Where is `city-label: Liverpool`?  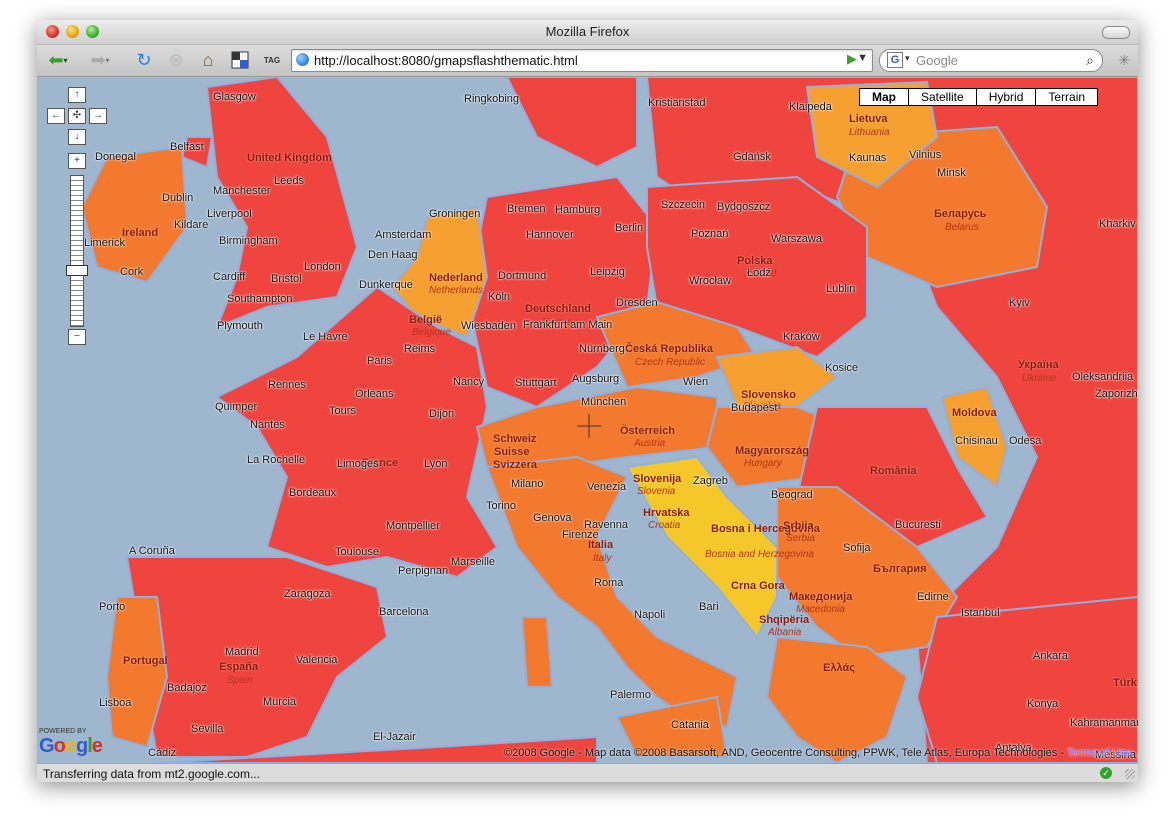
city-label: Liverpool is located at coordinates (229, 214).